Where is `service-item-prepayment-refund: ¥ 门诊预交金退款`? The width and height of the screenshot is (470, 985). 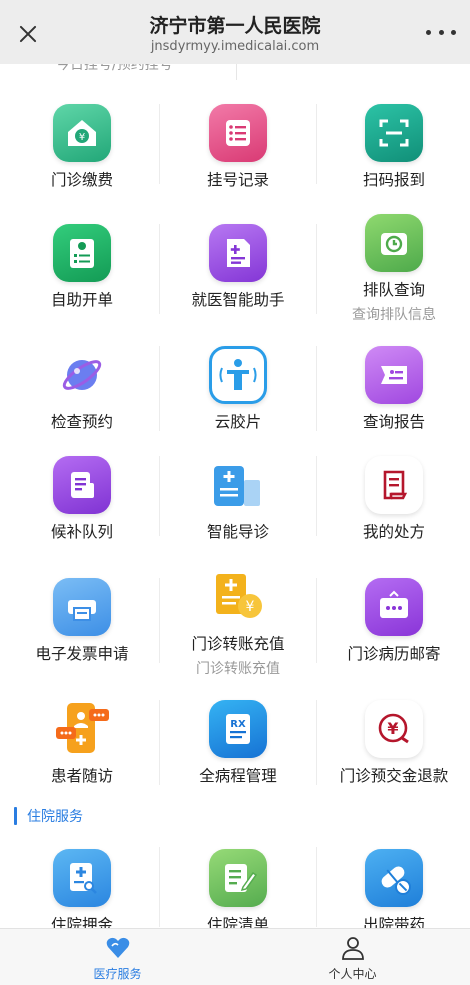 service-item-prepayment-refund: ¥ 门诊预交金退款 is located at coordinates (393, 743).